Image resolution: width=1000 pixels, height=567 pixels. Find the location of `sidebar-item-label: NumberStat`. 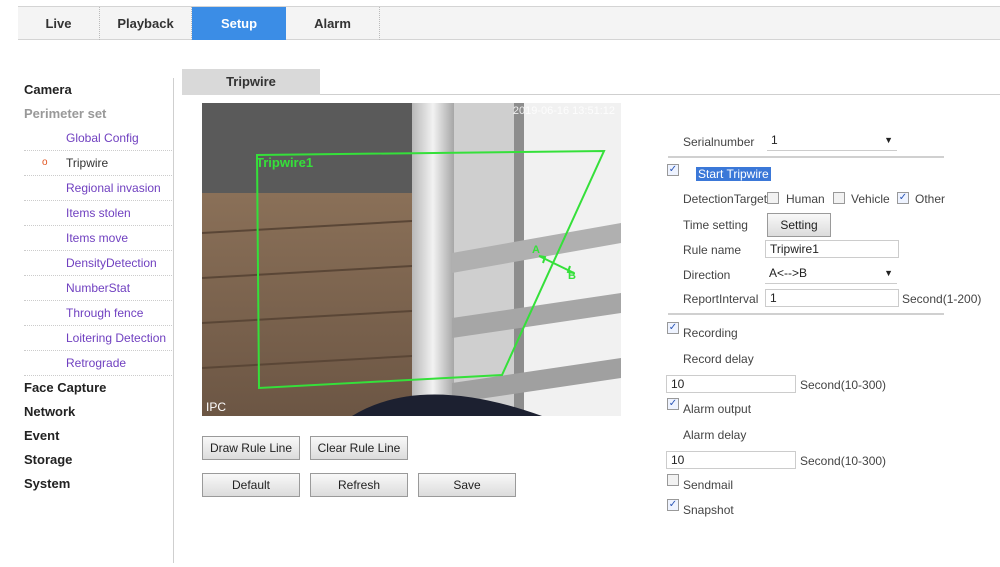

sidebar-item-label: NumberStat is located at coordinates (98, 288).